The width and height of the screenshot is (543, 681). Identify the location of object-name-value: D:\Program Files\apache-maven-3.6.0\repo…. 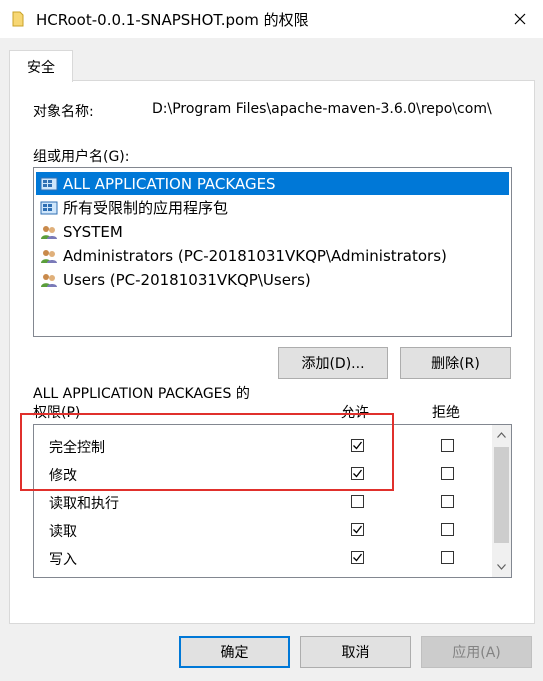
(322, 109).